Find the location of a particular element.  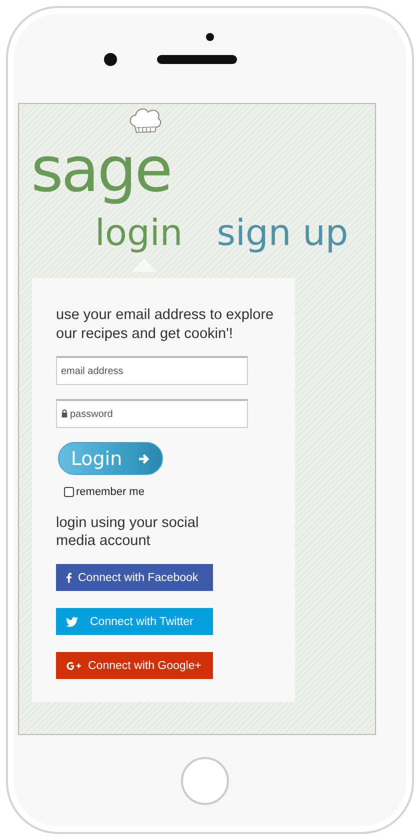

facebook-icon is located at coordinates (69, 577).